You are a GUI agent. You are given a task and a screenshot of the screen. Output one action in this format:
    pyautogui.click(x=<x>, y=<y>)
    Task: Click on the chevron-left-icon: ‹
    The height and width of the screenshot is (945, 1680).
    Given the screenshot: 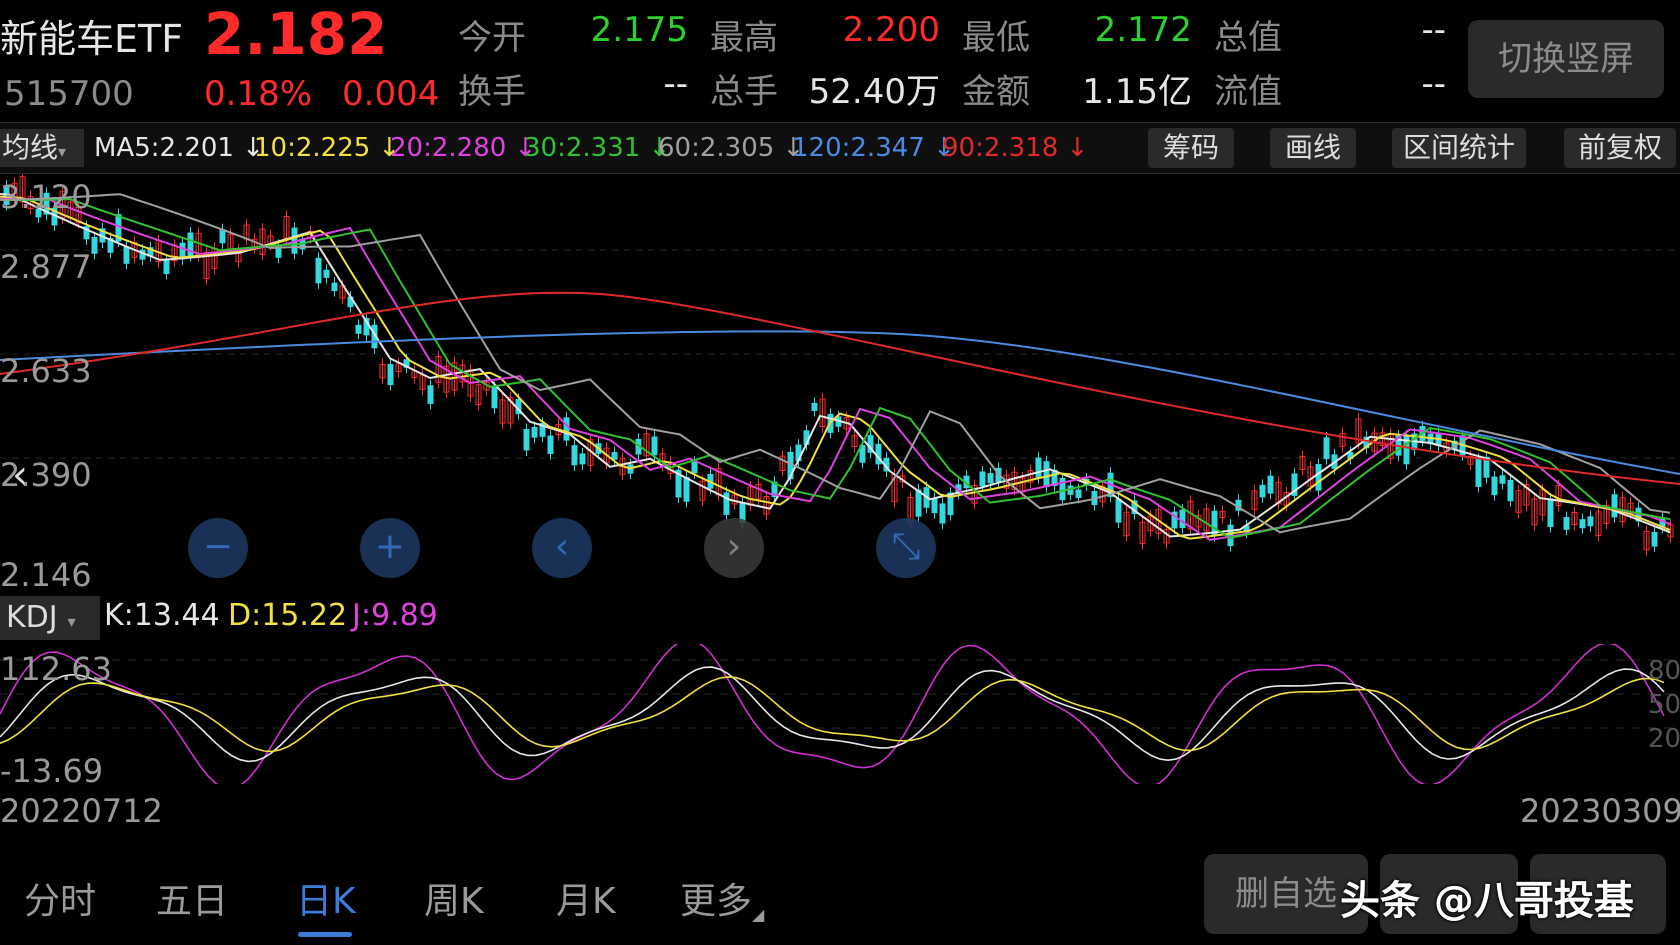 What is the action you would take?
    pyautogui.click(x=562, y=546)
    